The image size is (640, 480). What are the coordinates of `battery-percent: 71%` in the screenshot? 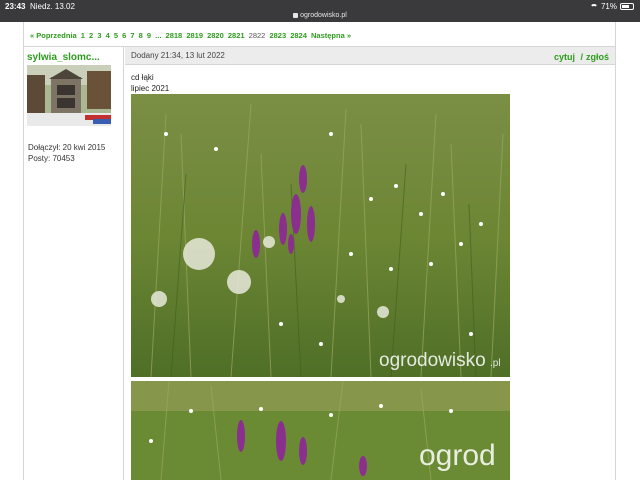 It's located at (608, 6).